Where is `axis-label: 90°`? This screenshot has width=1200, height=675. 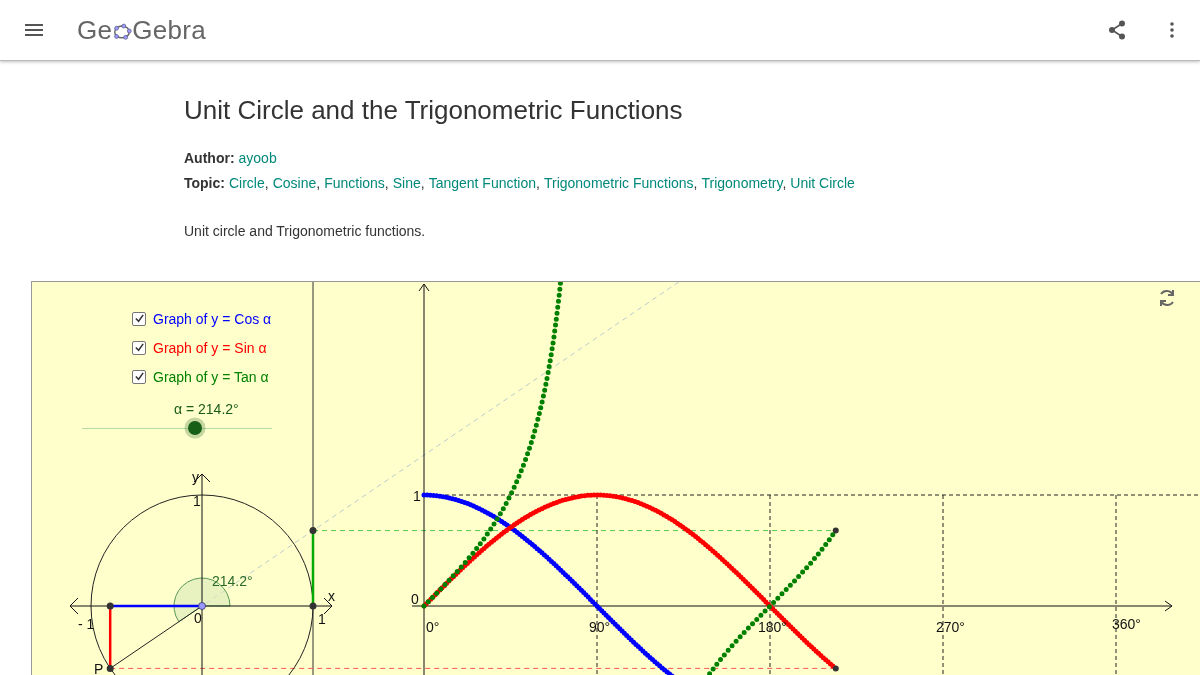 axis-label: 90° is located at coordinates (600, 627).